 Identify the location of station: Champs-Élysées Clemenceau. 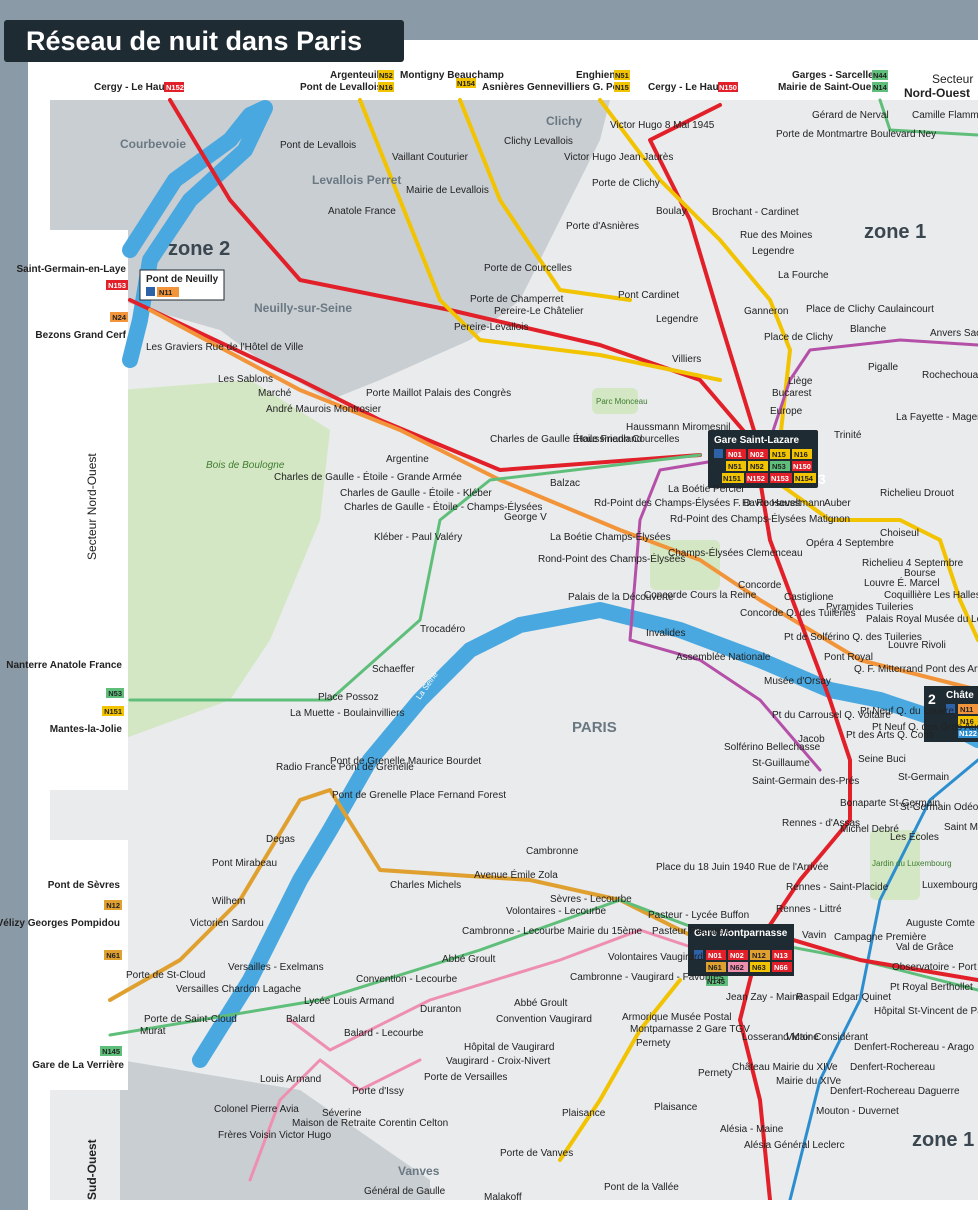
(735, 552).